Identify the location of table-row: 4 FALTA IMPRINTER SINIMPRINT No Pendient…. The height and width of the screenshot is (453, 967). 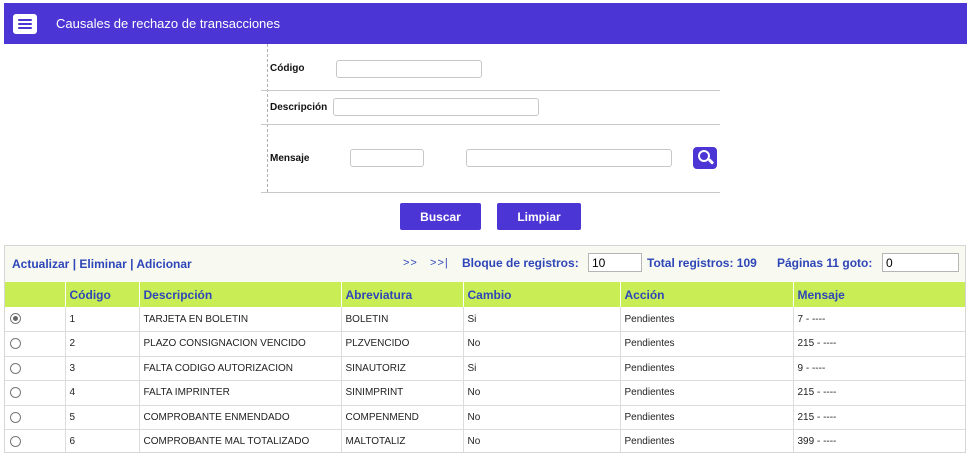
(485, 393).